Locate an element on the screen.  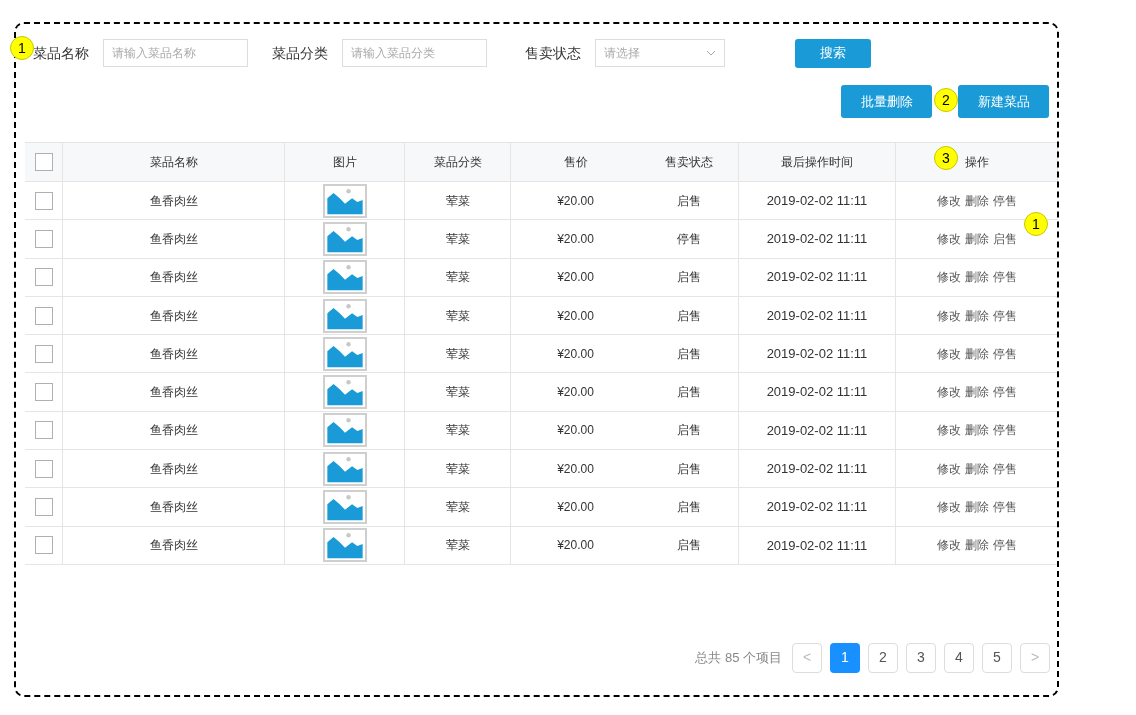
page-button: 3 is located at coordinates (921, 657).